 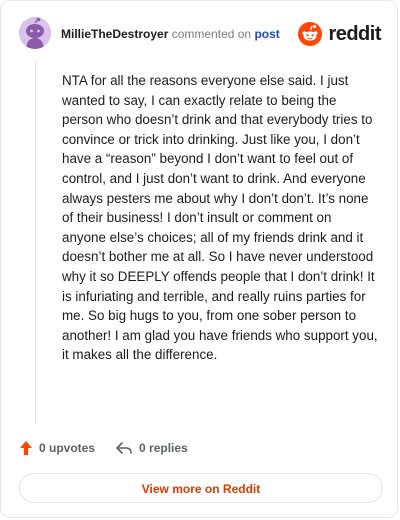 I want to click on thread-line, so click(x=35, y=242).